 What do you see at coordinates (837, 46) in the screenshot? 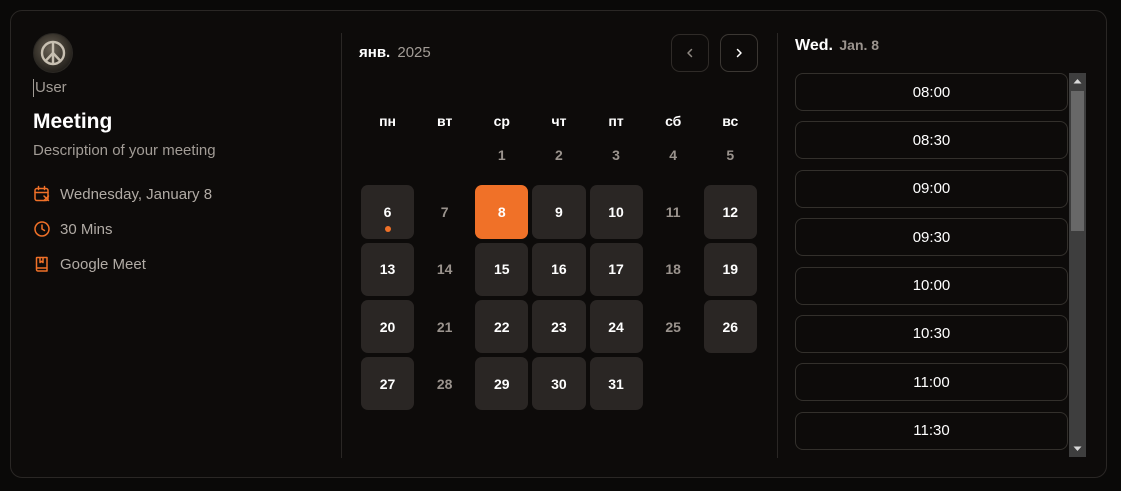
I see `selected-date-heading: Wed. Jan. 8` at bounding box center [837, 46].